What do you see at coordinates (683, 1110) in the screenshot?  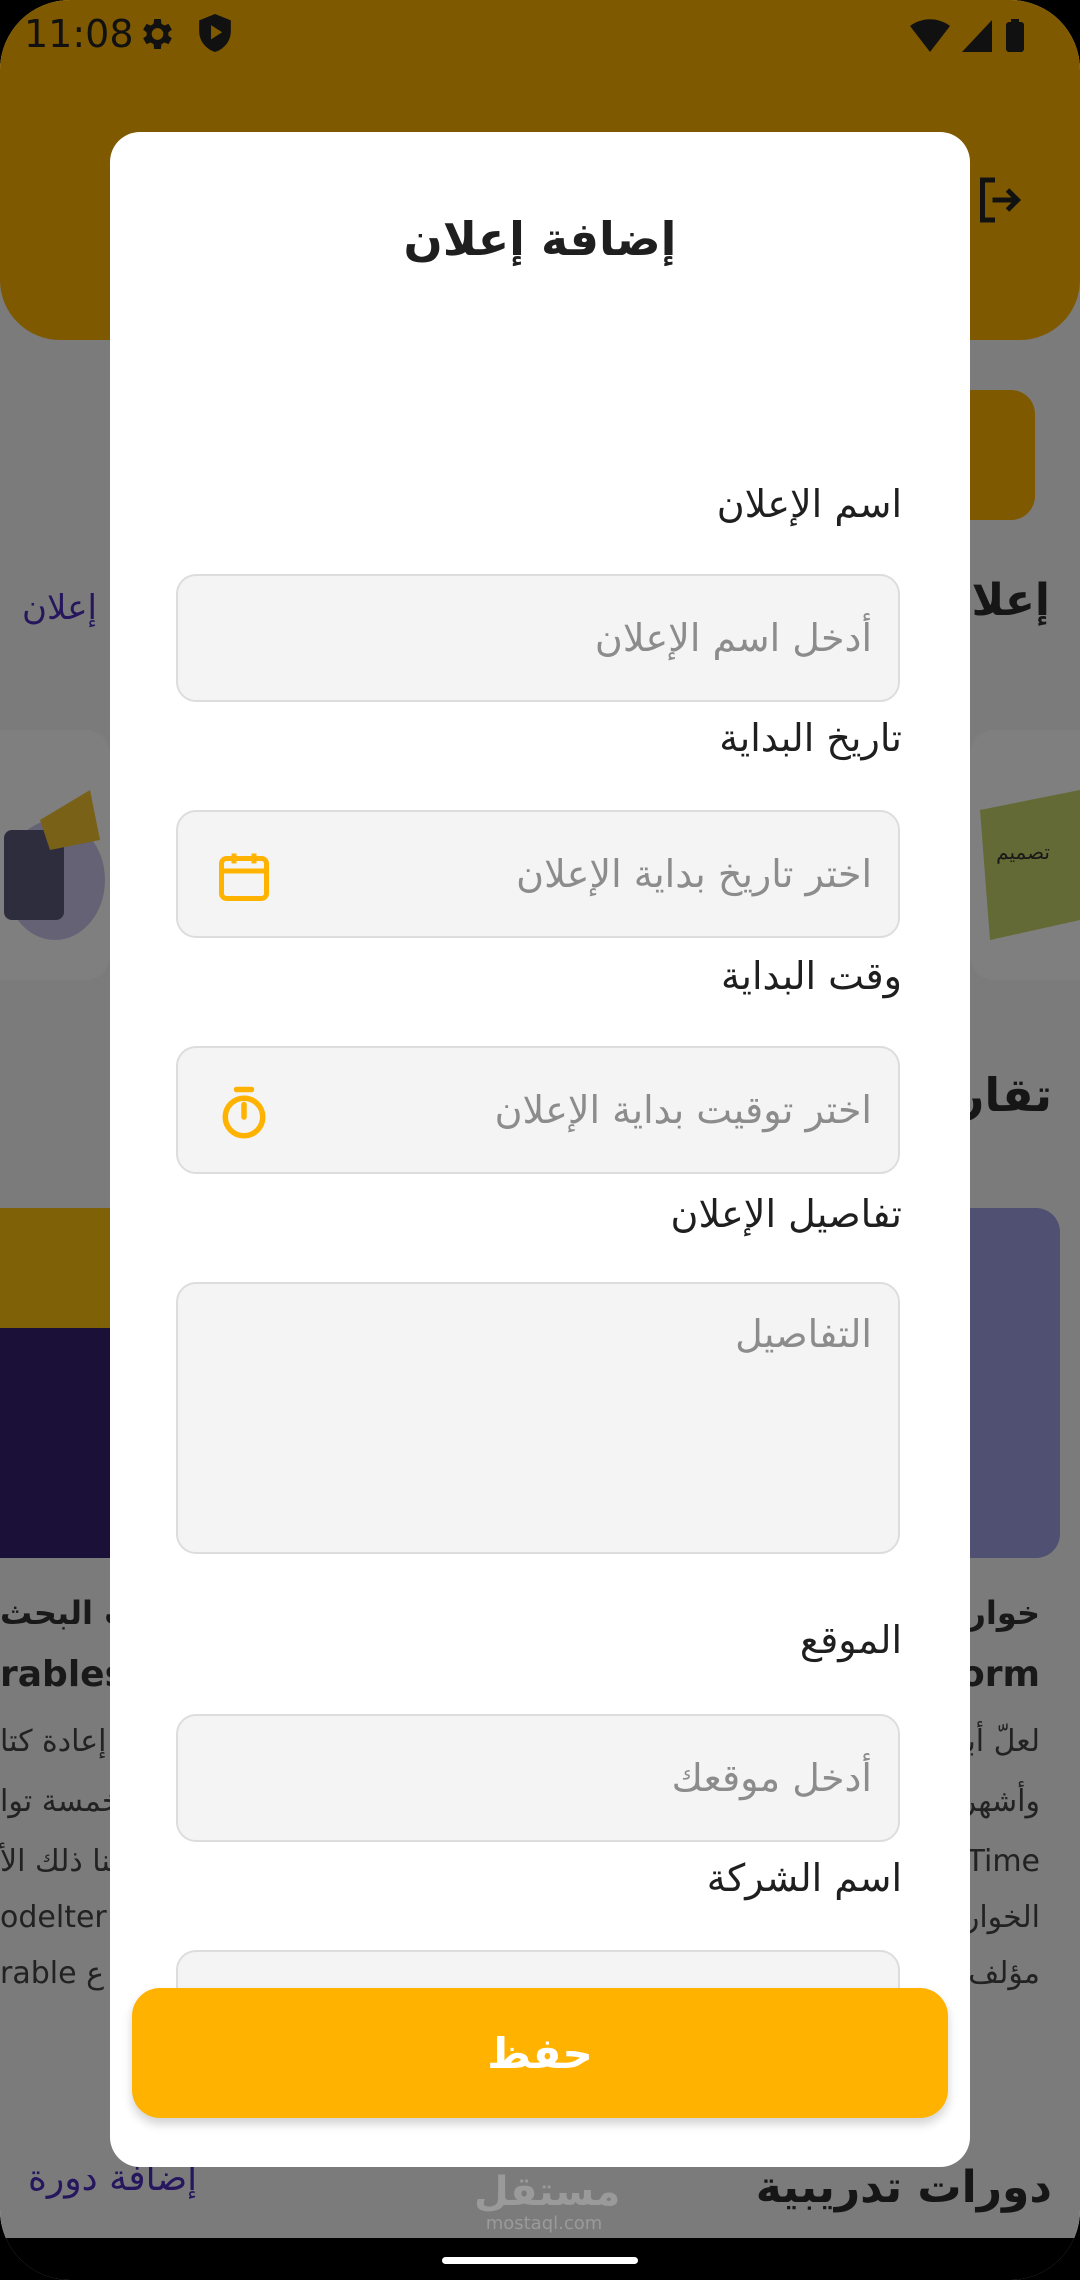 I see `start-time-placeholder: اختر توقيت بداية الإعلان` at bounding box center [683, 1110].